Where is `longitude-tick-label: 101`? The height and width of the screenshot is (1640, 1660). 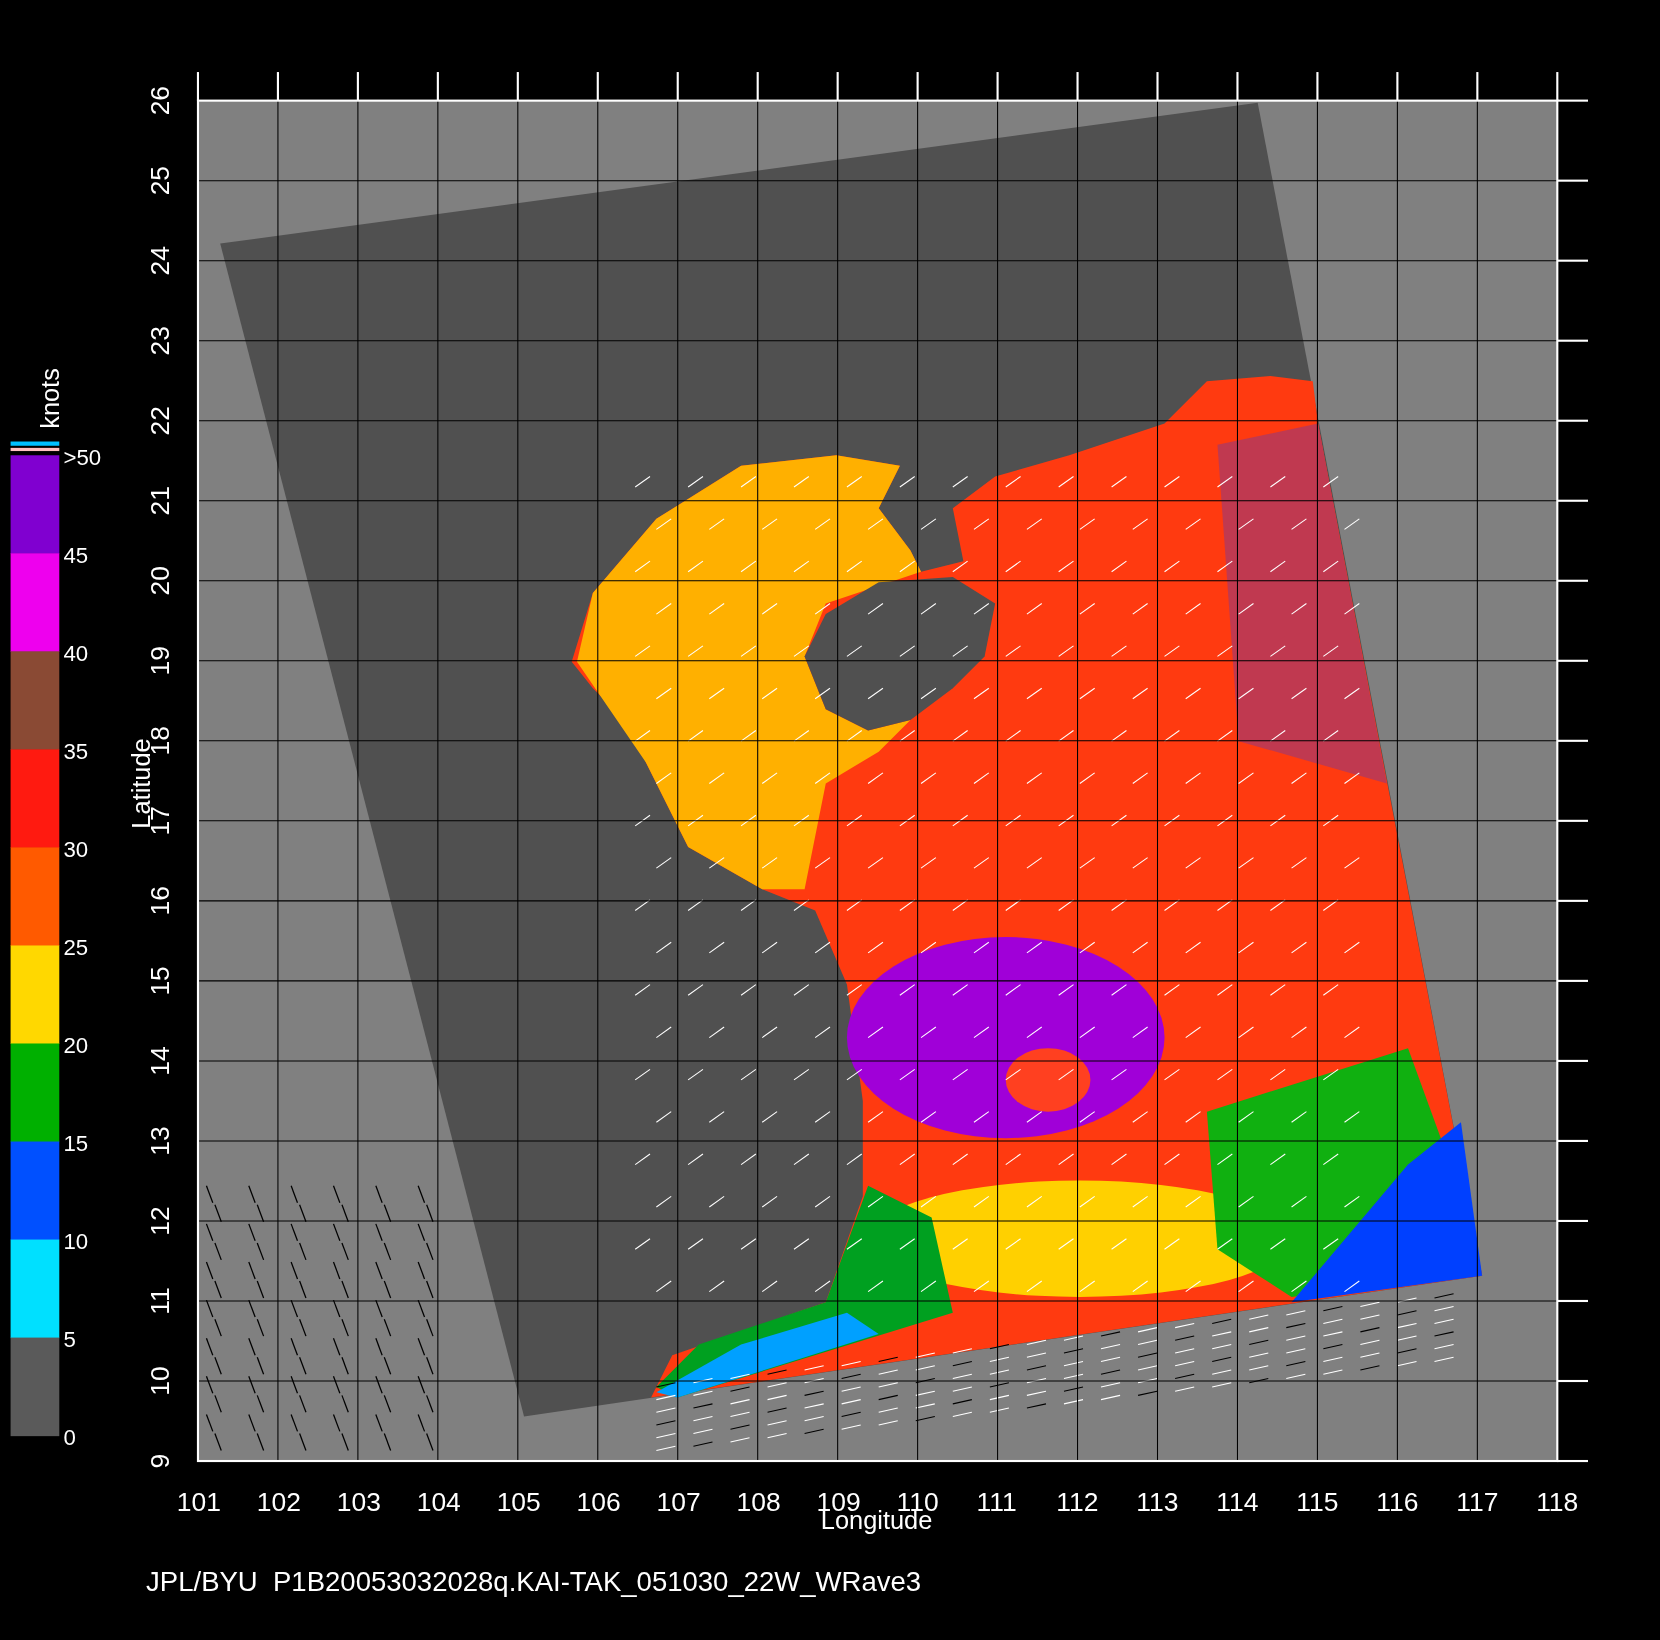
longitude-tick-label: 101 is located at coordinates (198, 1501).